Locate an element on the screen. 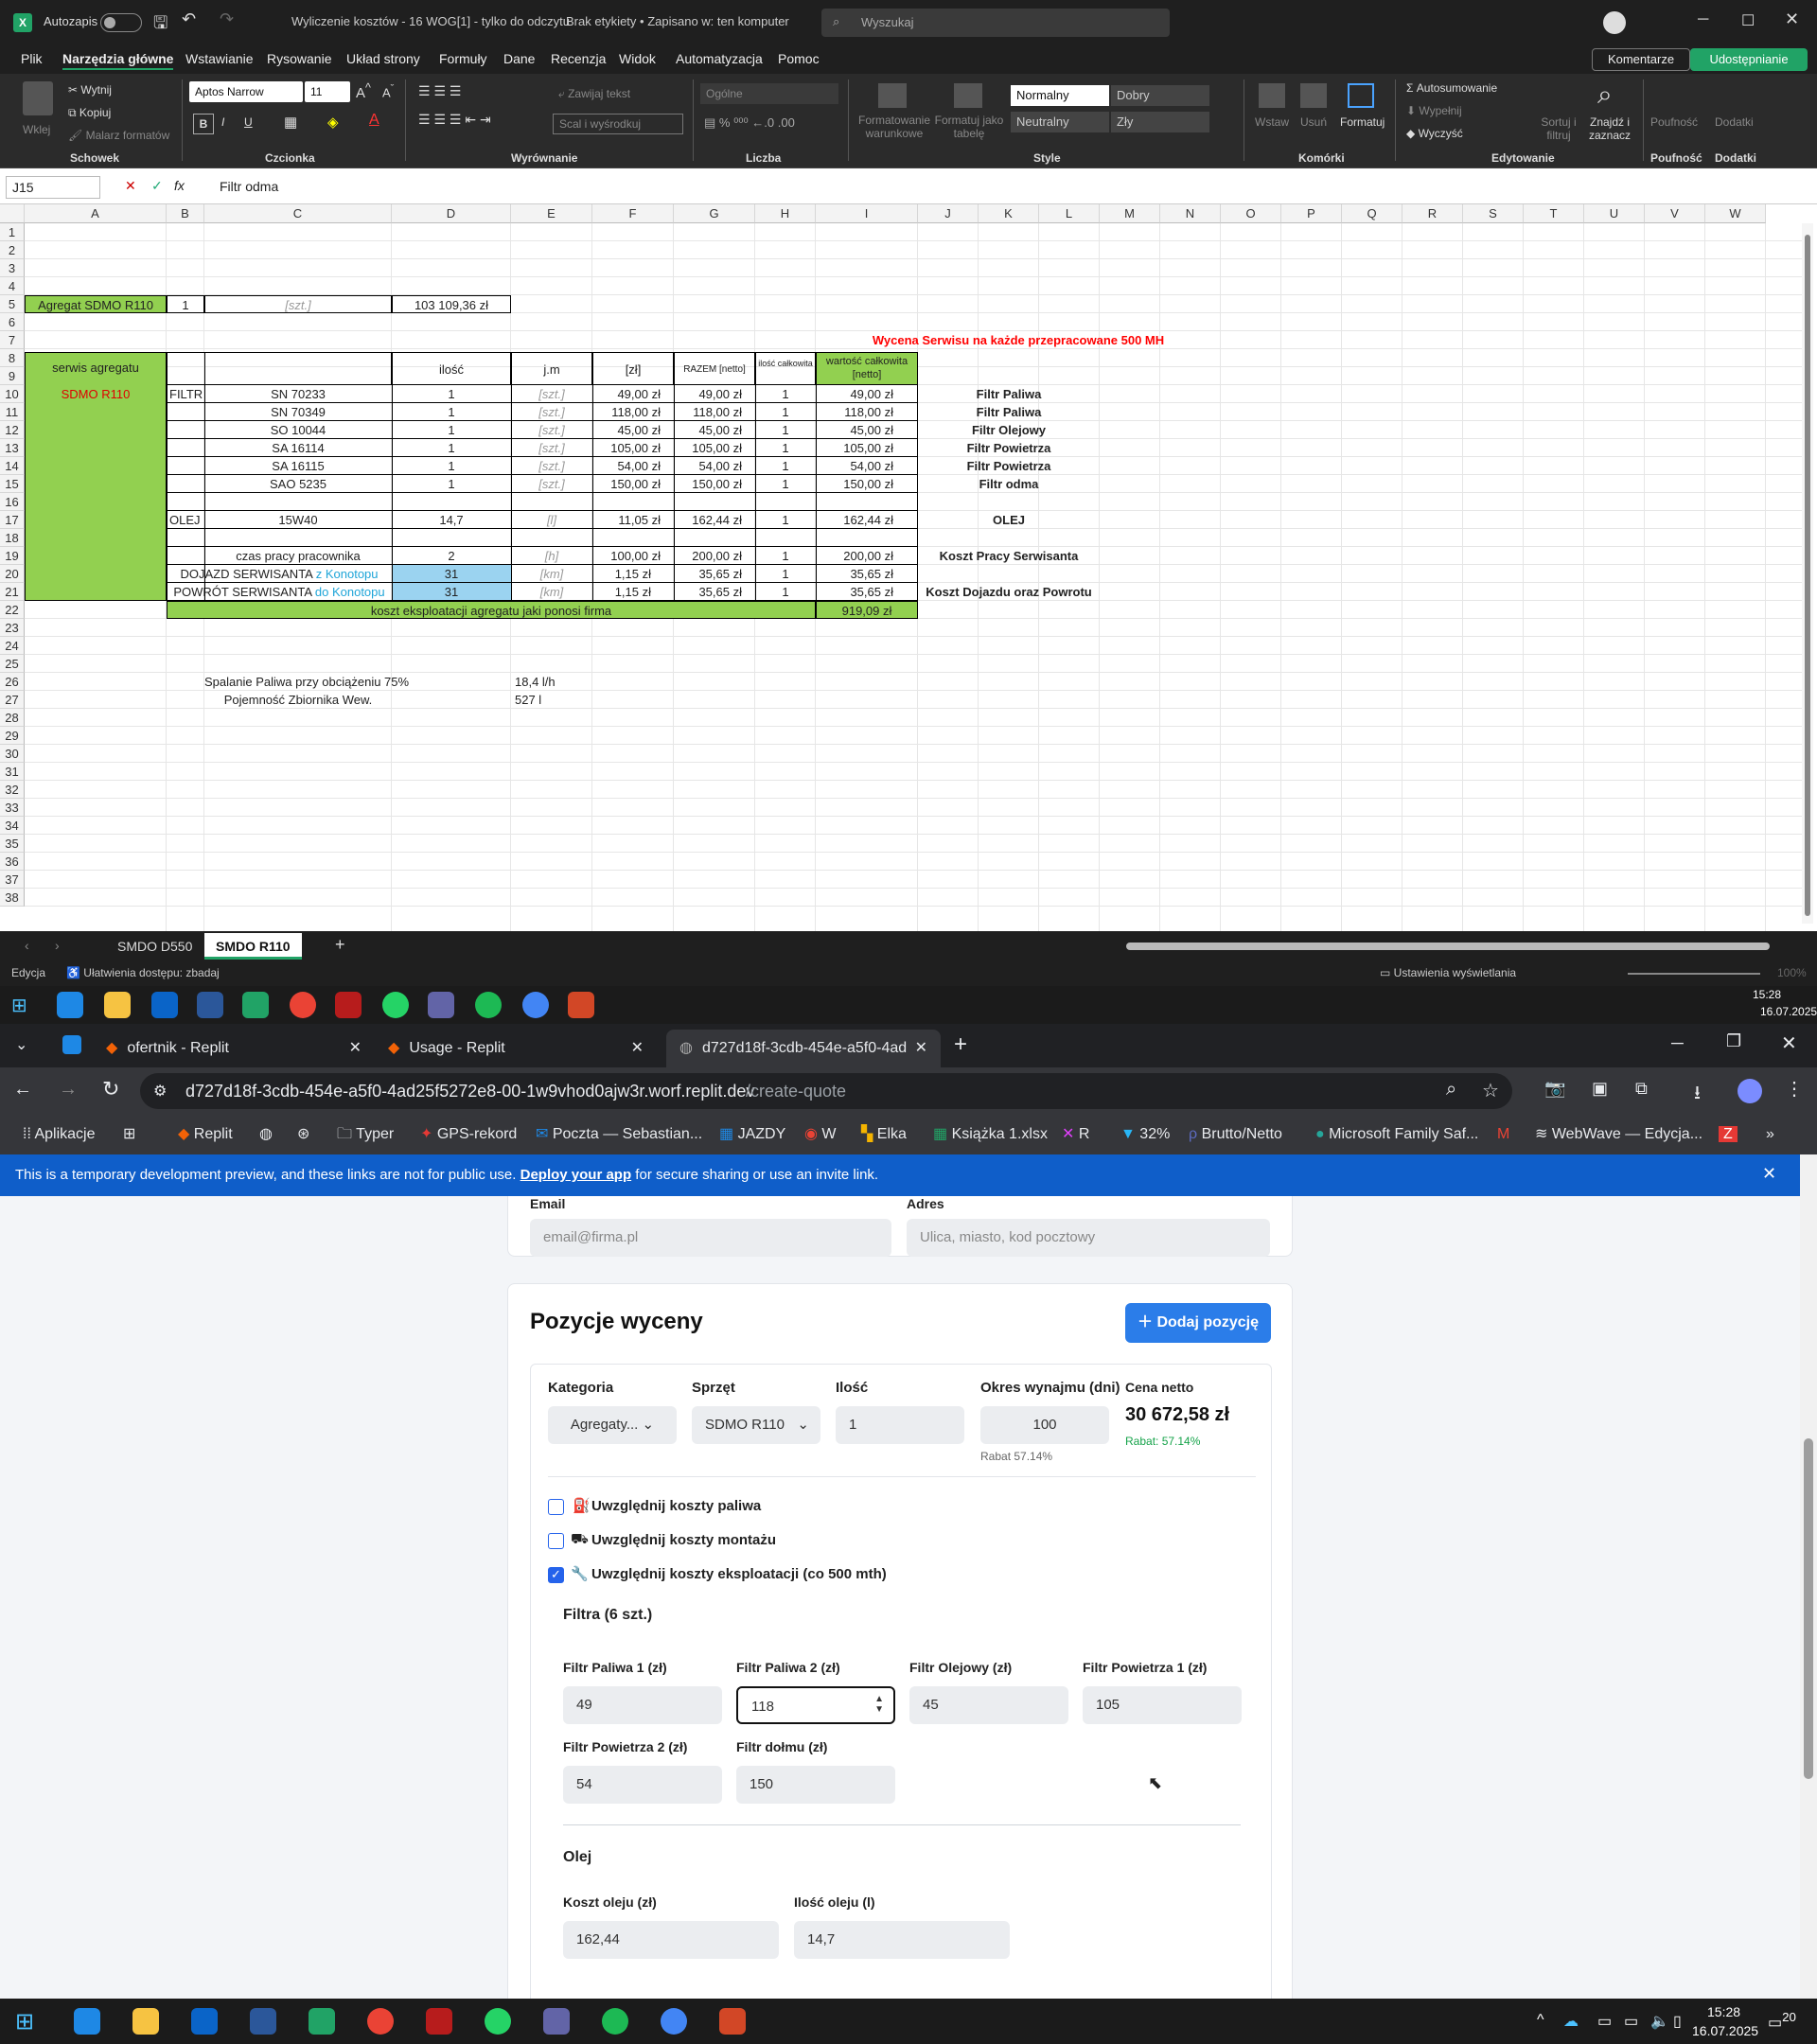 The width and height of the screenshot is (1817, 2044). row-header: 29 is located at coordinates (12, 736).